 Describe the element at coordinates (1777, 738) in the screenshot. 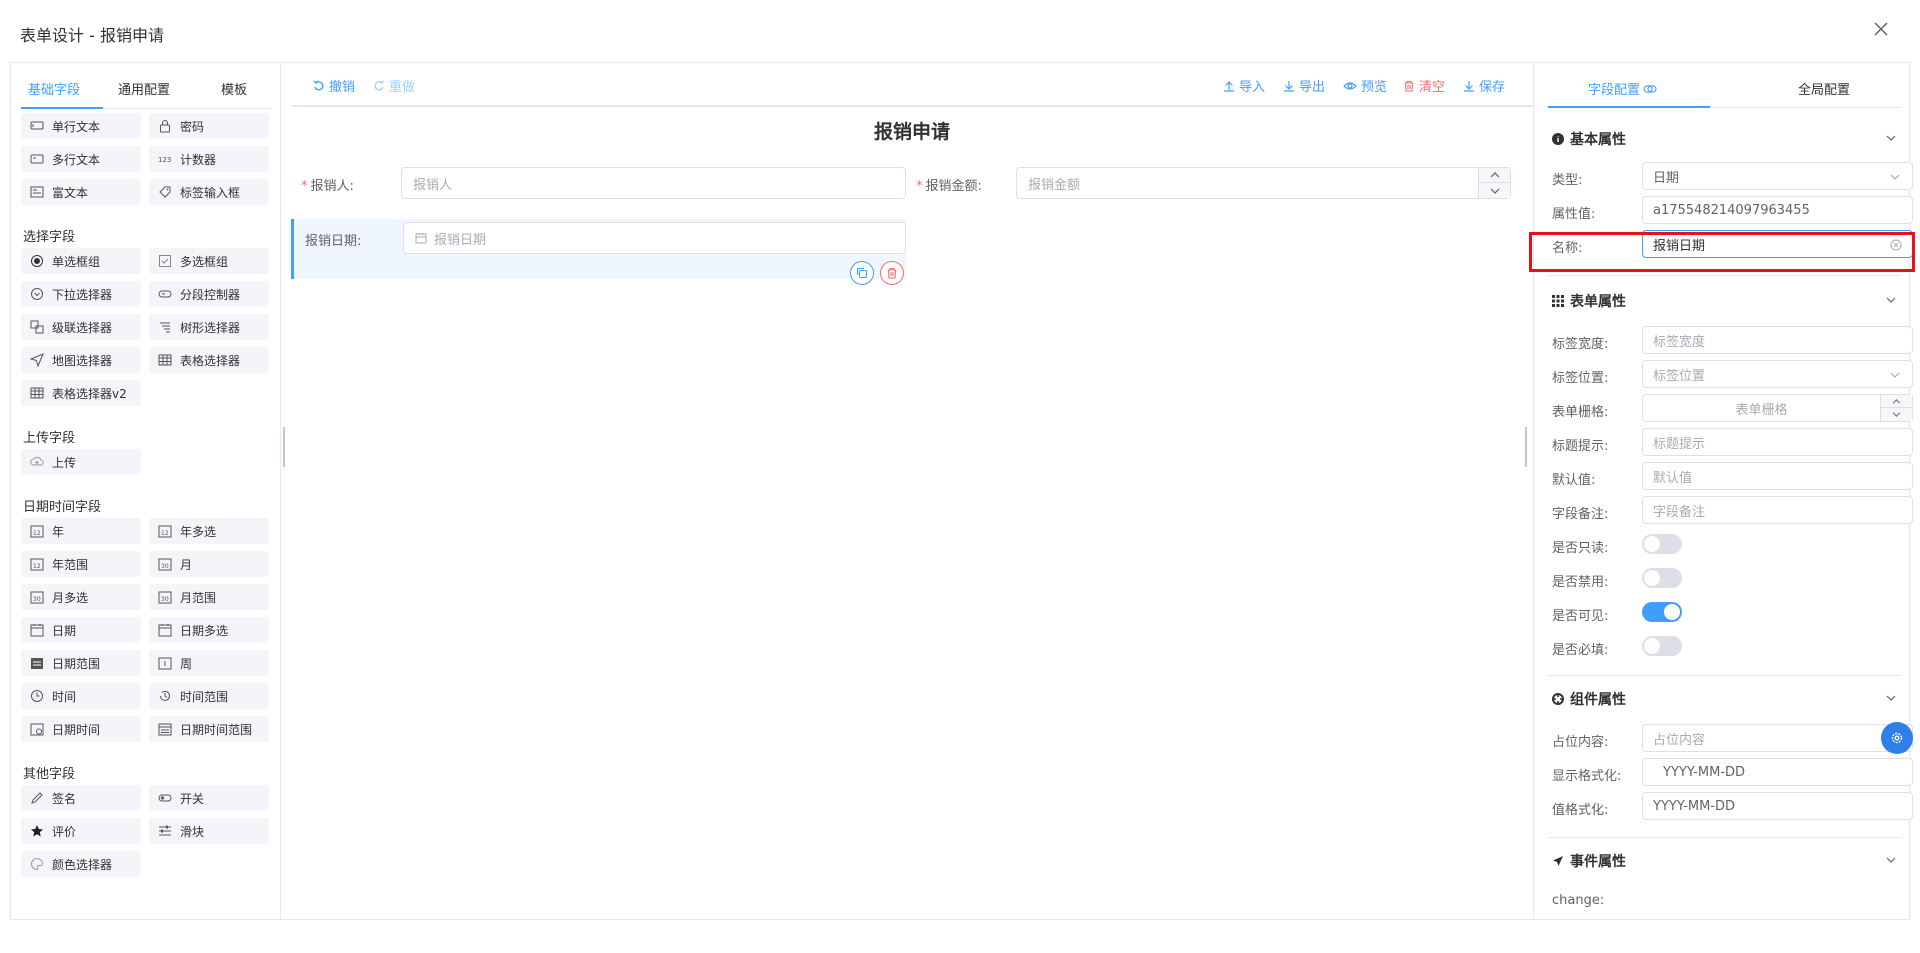

I see `placeholder-input: 占位内容` at that location.